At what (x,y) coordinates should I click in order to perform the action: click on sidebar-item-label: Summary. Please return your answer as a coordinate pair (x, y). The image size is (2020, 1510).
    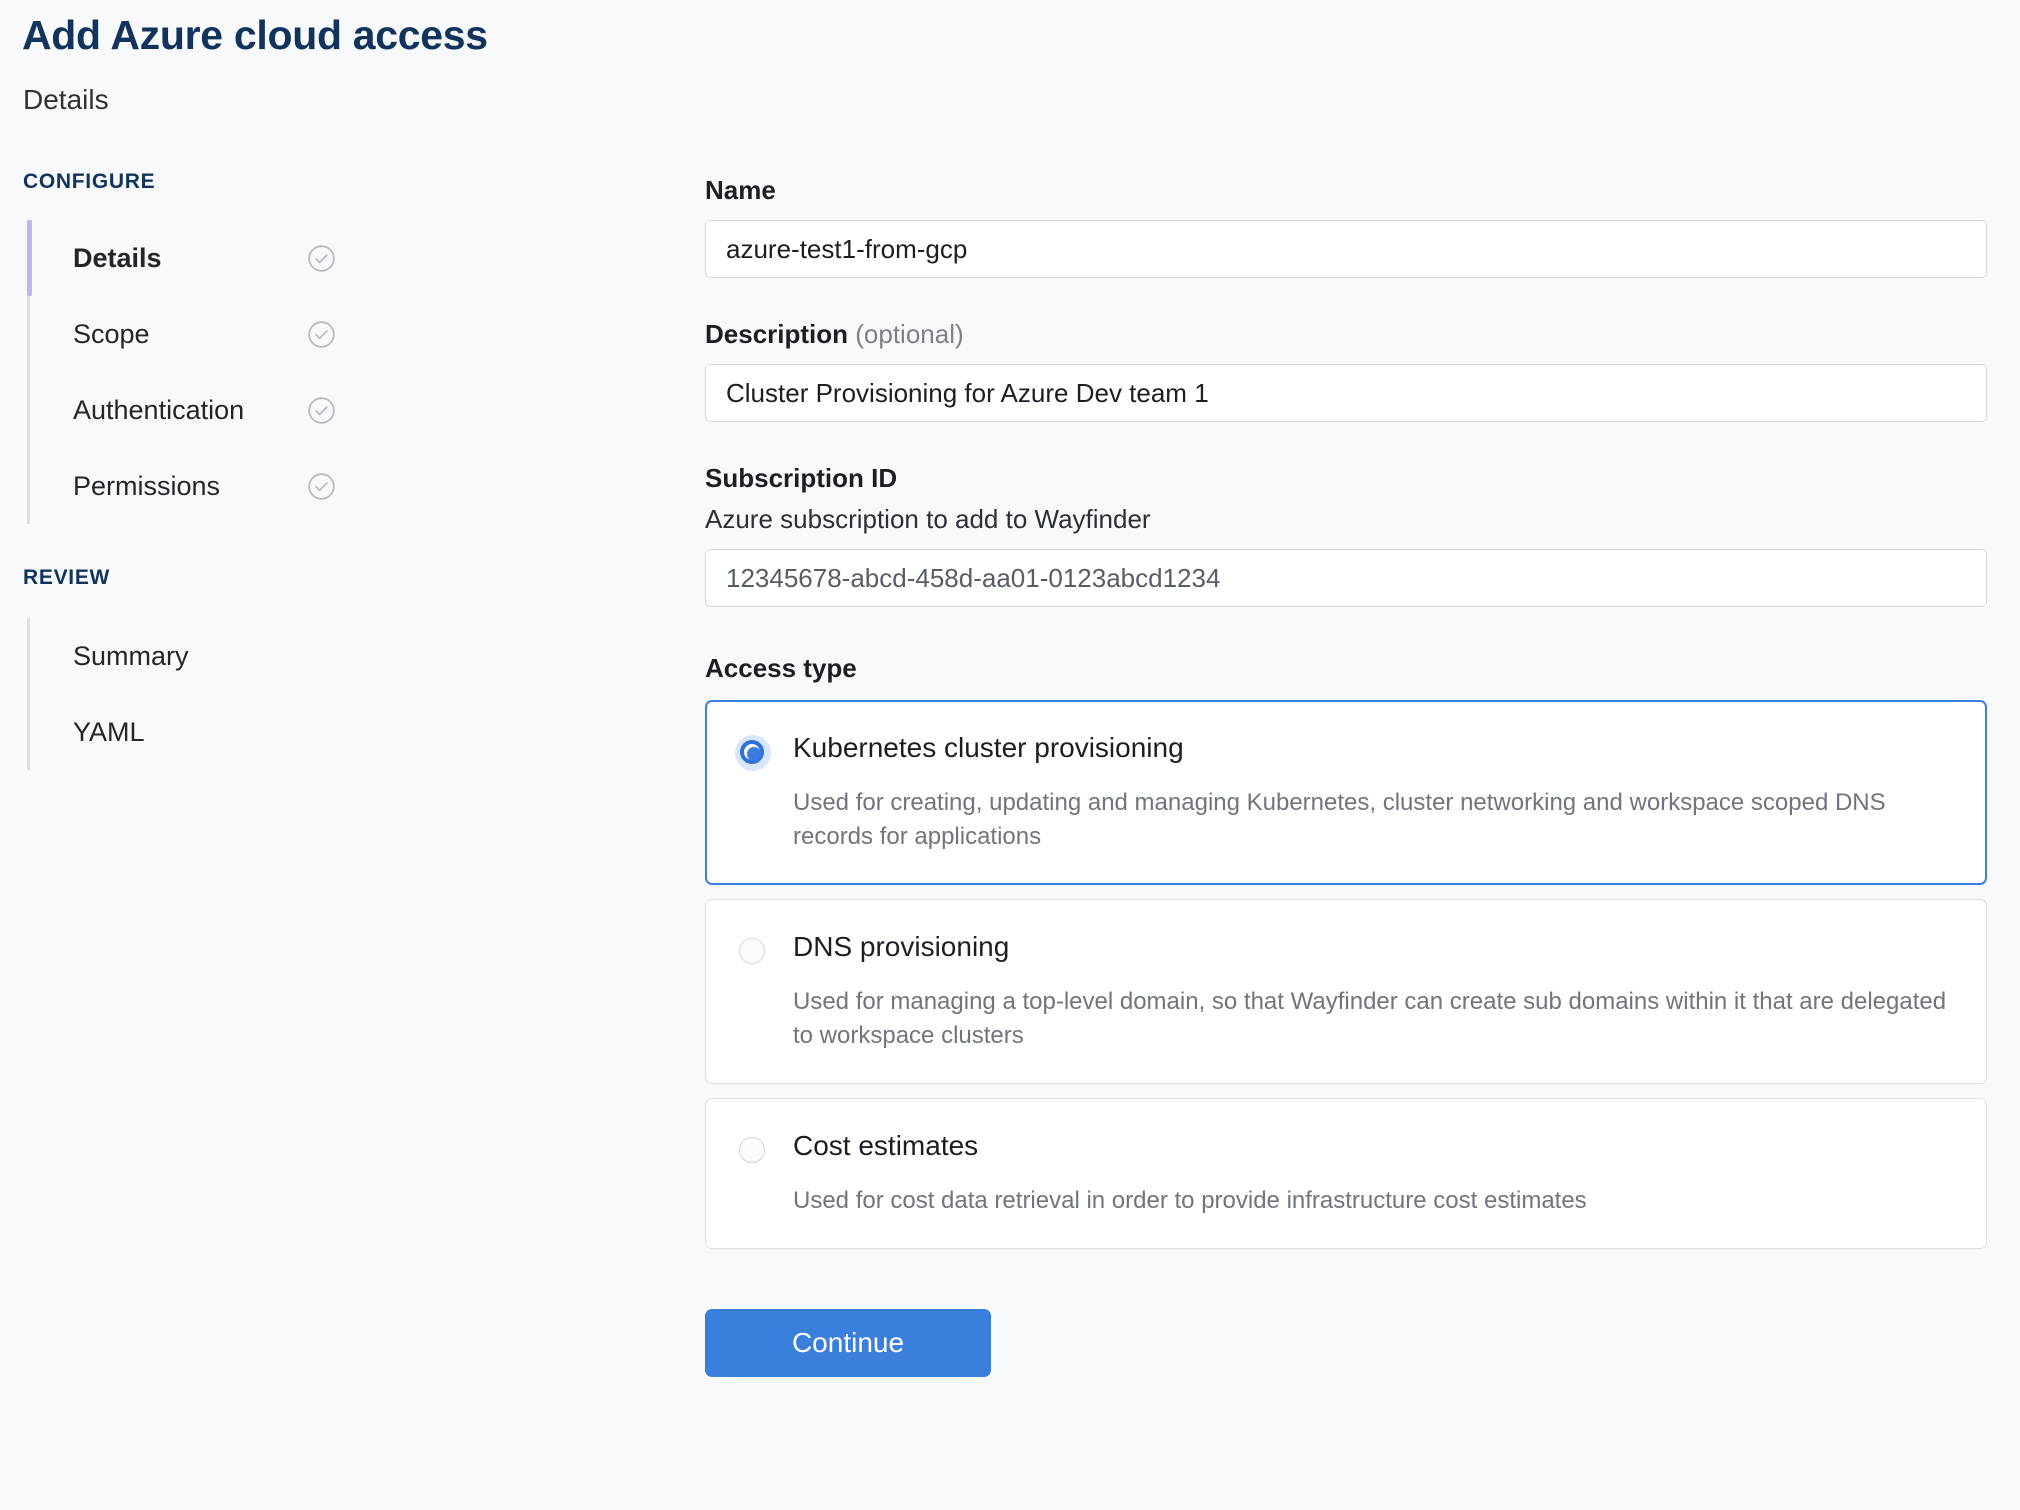
    Looking at the image, I should click on (131, 655).